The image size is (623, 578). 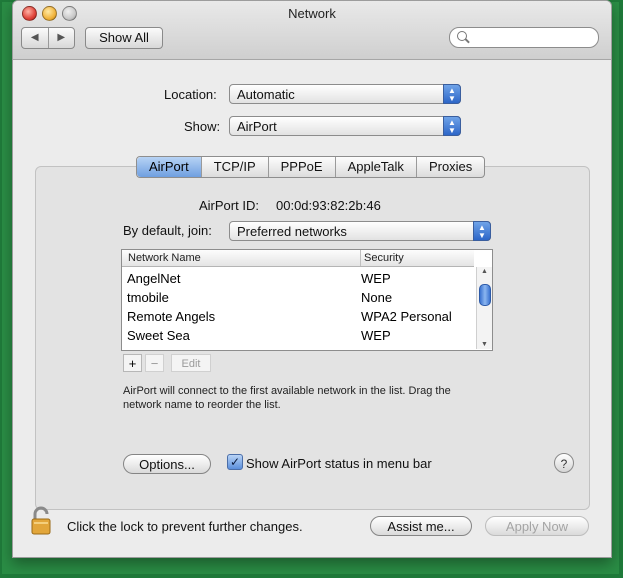 I want to click on show-value: AirPort, so click(x=257, y=126).